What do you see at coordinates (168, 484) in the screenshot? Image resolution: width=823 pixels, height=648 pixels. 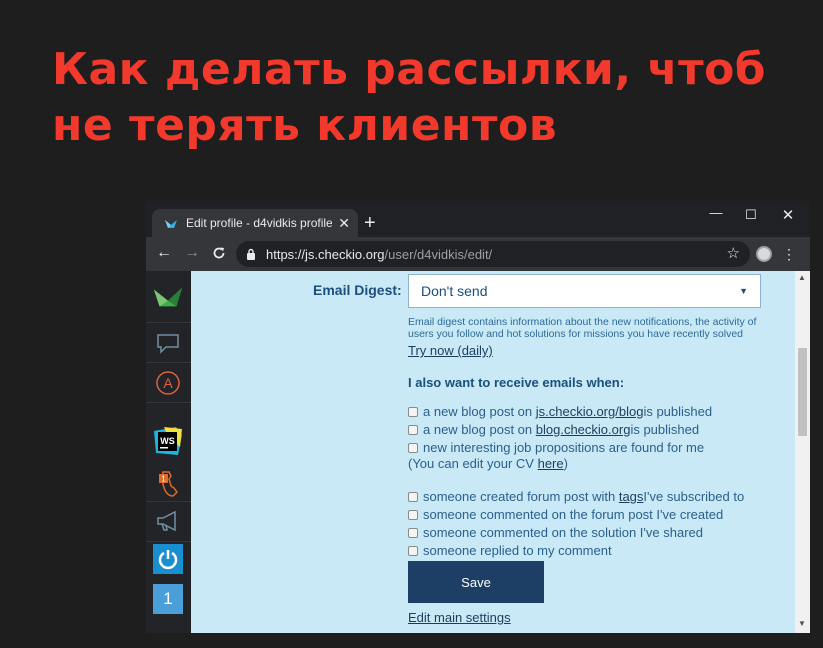 I see `phone-notification-icon: 1` at bounding box center [168, 484].